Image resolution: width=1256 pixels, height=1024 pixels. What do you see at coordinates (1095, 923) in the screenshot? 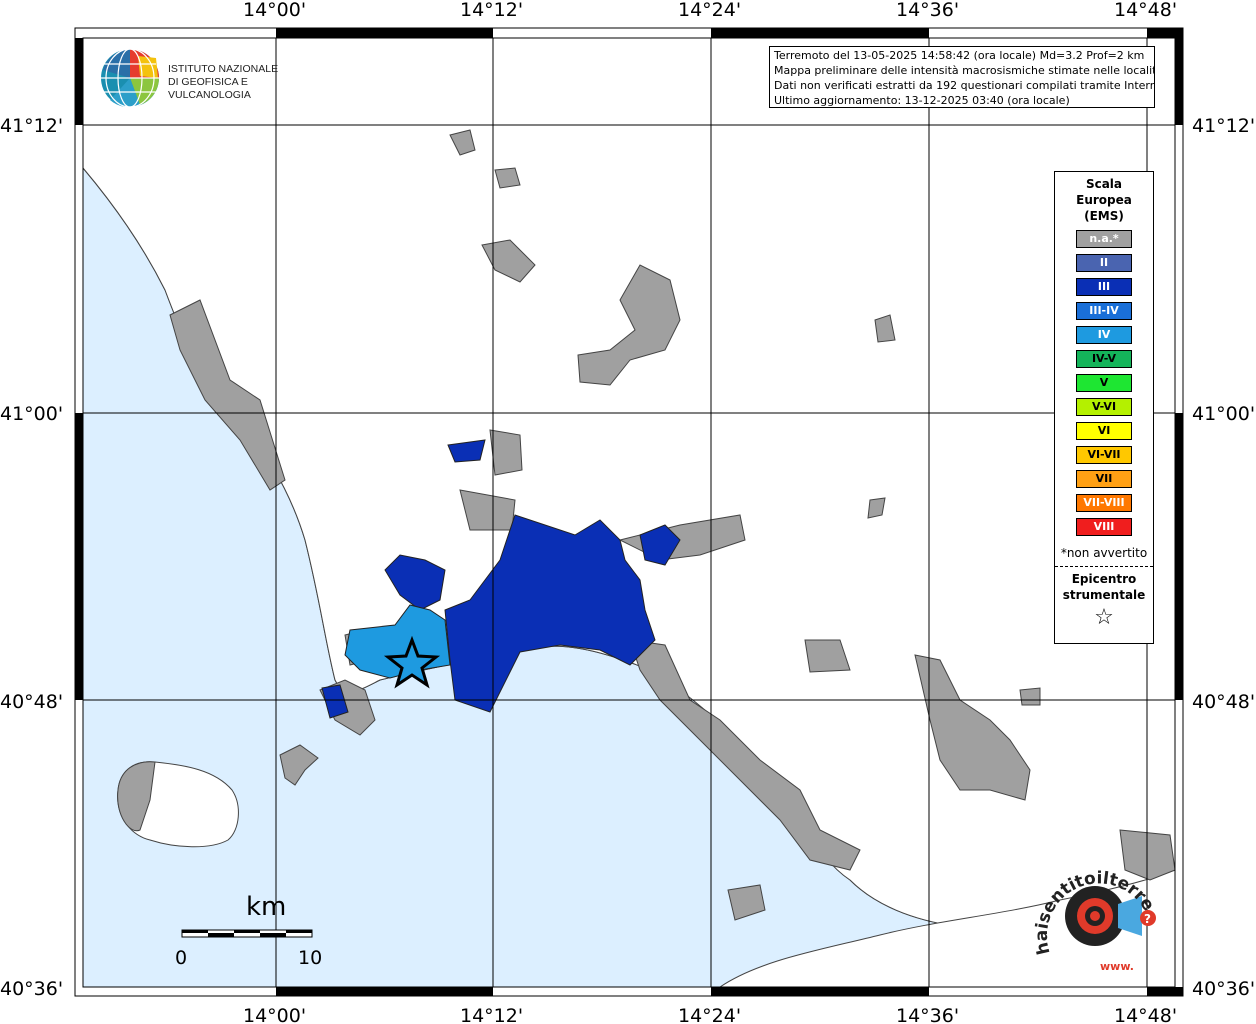
I see `haisentito-badge-icon: ? haisentitoilterremoto.it ? www.` at bounding box center [1095, 923].